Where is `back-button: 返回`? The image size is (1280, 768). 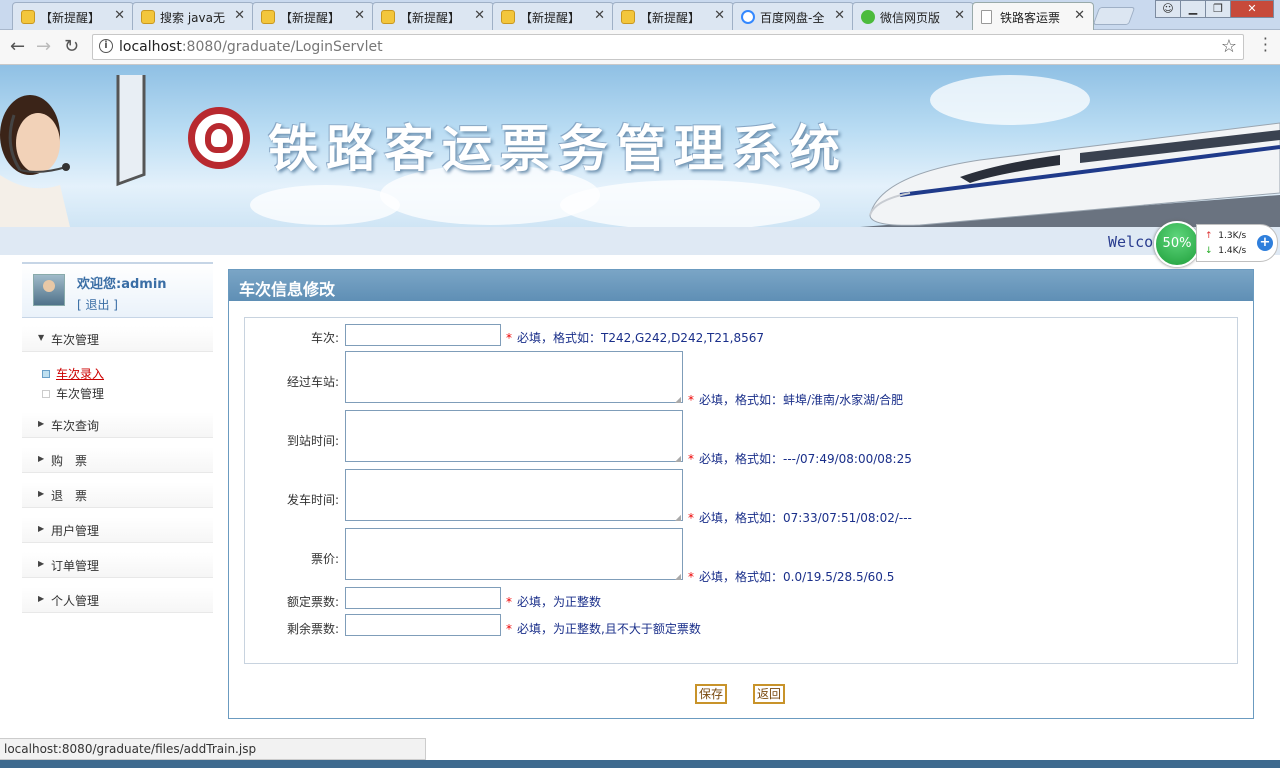
back-button: 返回 is located at coordinates (769, 694).